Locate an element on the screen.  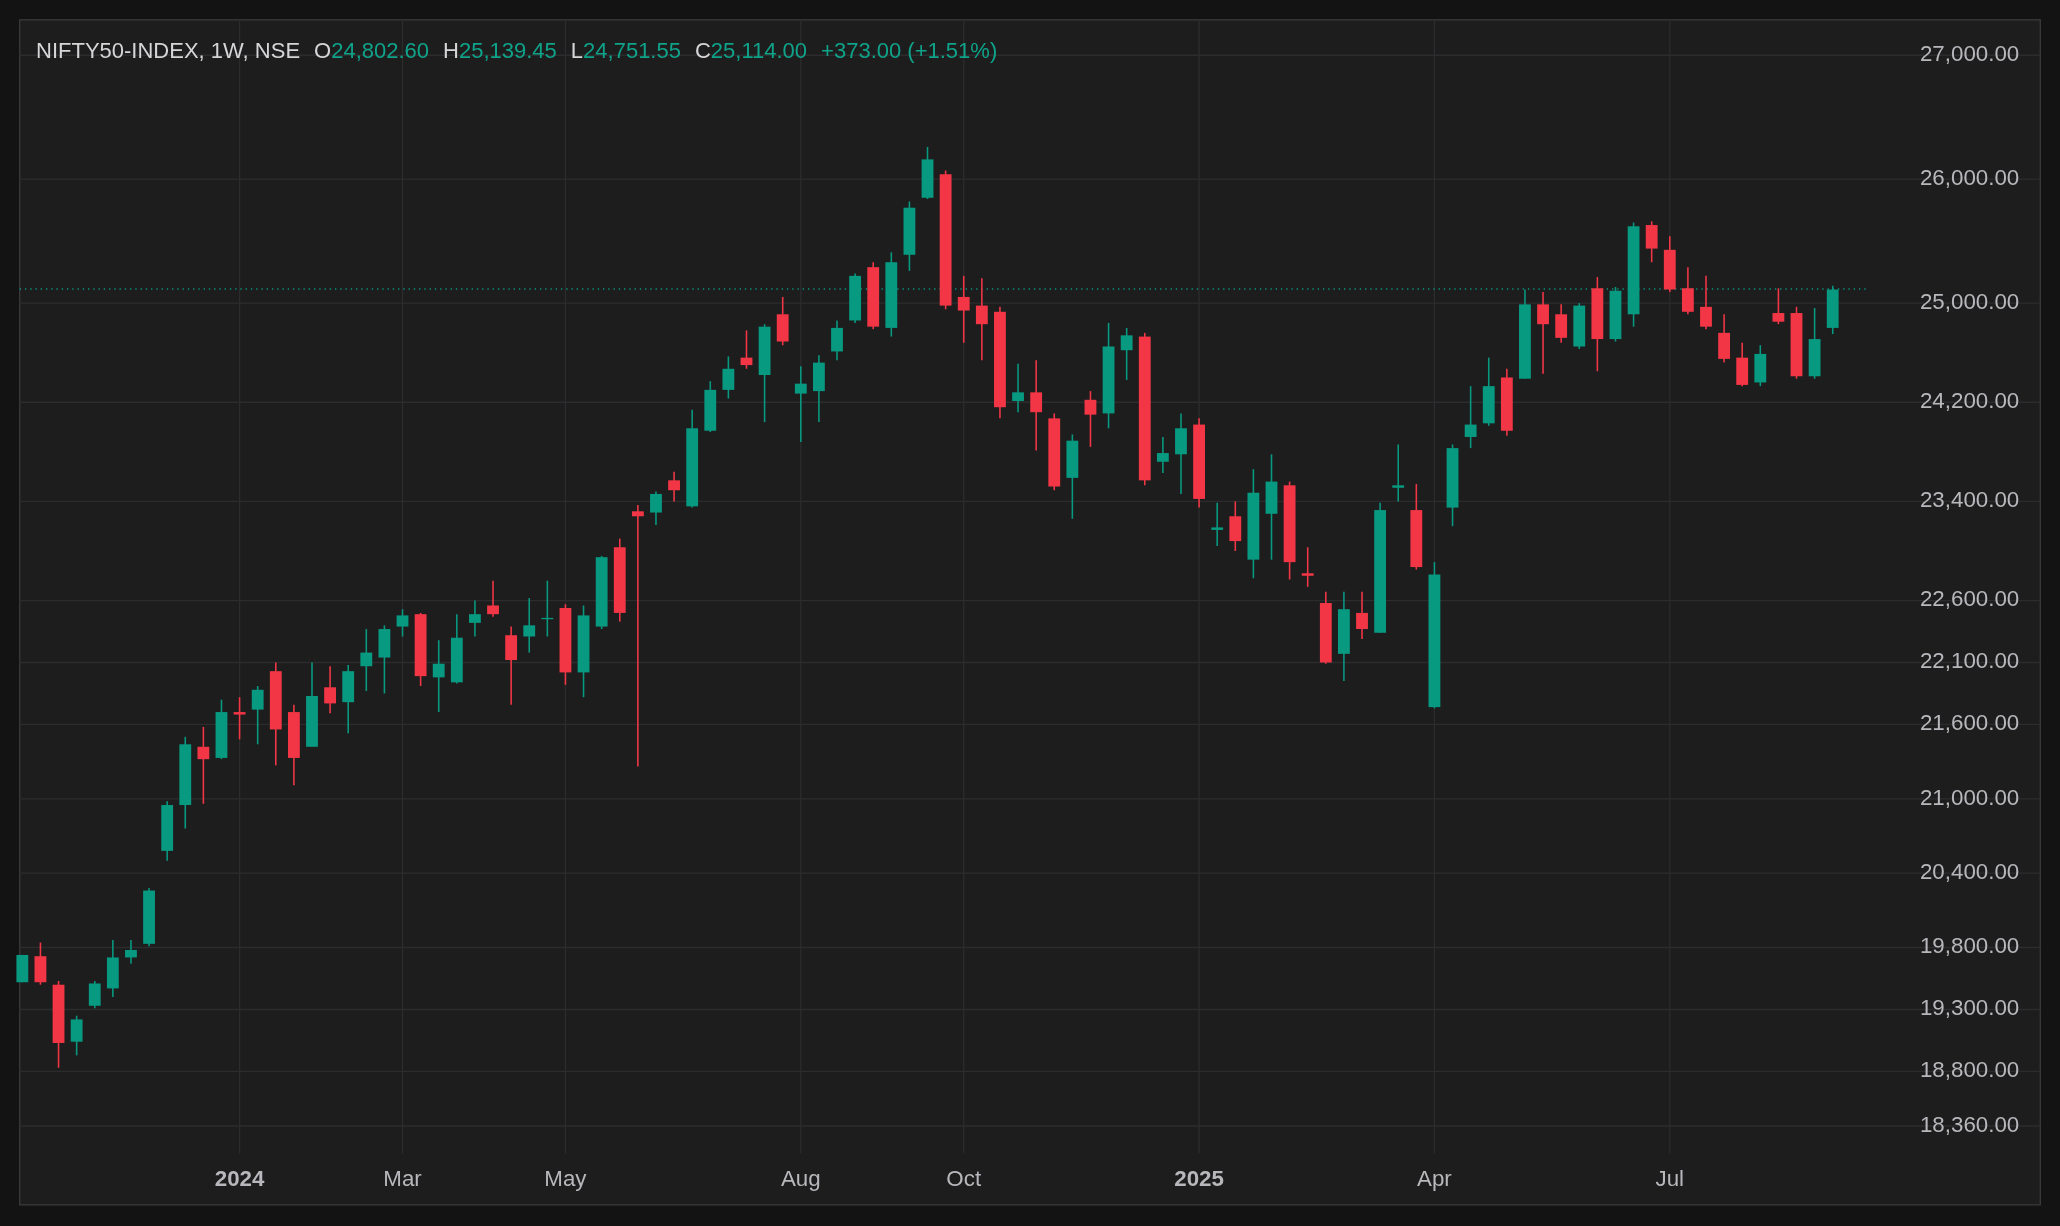
price-axis-label: 18,360.00 is located at coordinates (1969, 1124).